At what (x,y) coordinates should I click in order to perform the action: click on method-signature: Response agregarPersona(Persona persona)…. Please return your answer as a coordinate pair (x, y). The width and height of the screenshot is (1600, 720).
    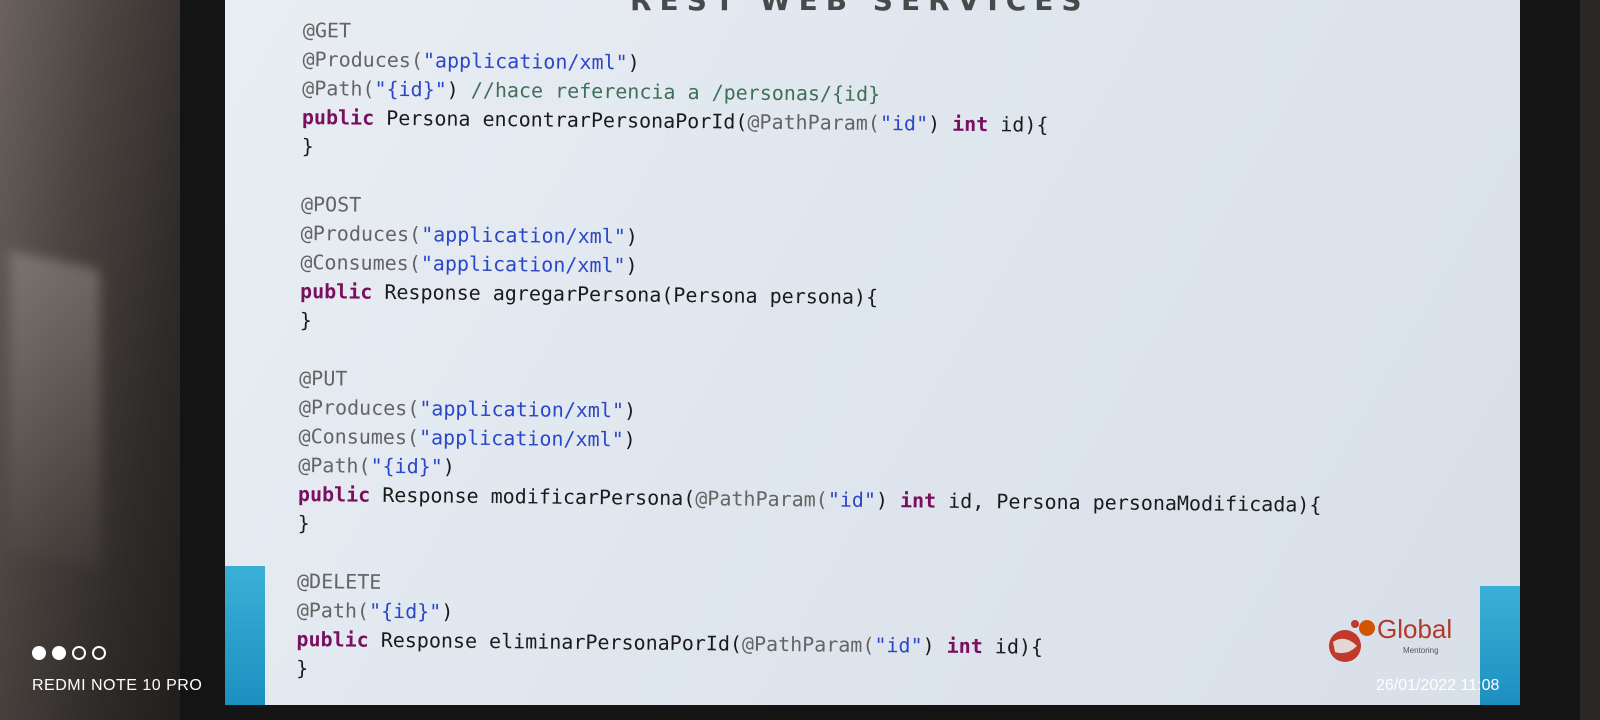
    Looking at the image, I should click on (625, 294).